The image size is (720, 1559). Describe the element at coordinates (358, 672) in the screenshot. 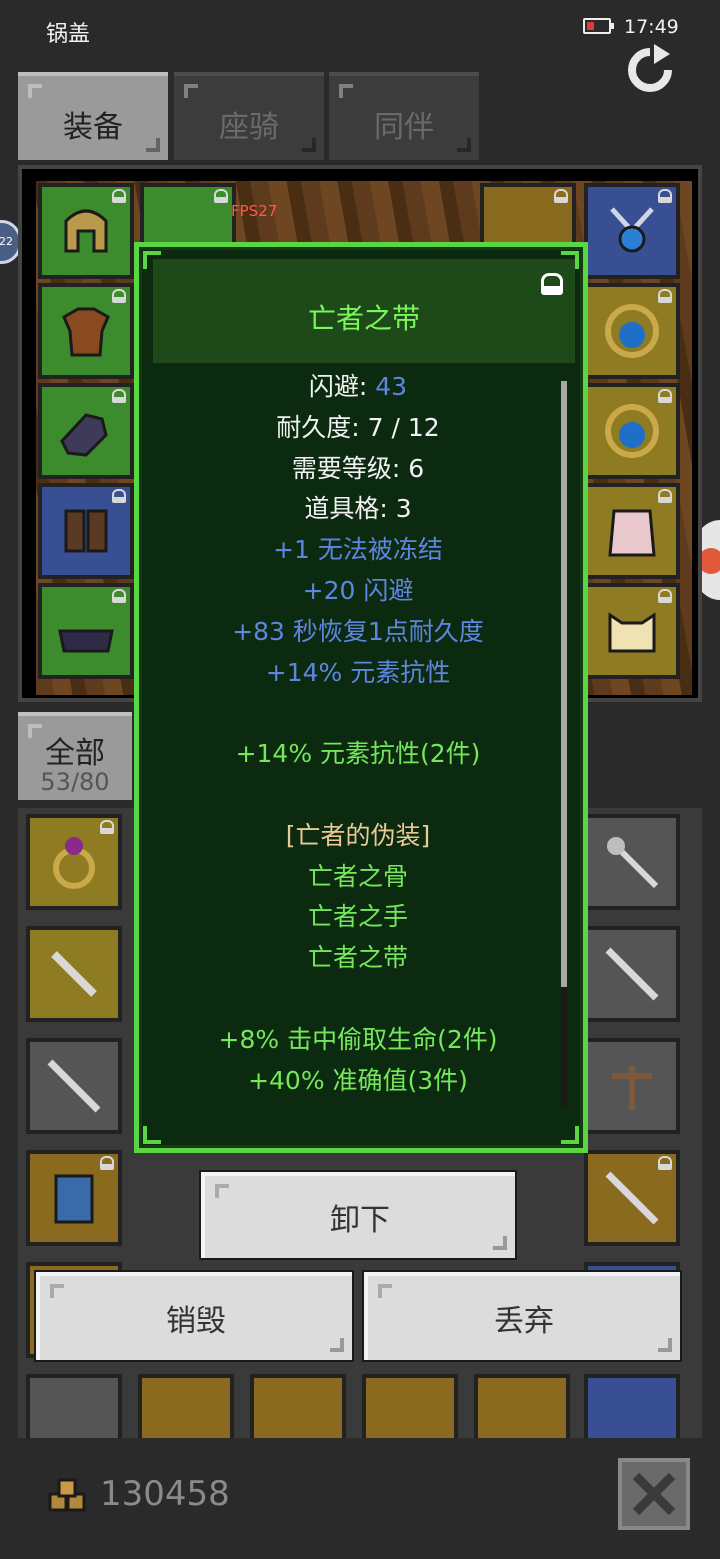

I see `bonus-line: +14% 元素抗性` at that location.